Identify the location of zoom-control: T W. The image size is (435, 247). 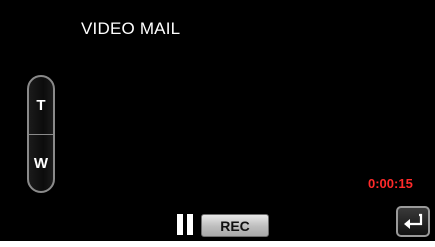
(41, 134).